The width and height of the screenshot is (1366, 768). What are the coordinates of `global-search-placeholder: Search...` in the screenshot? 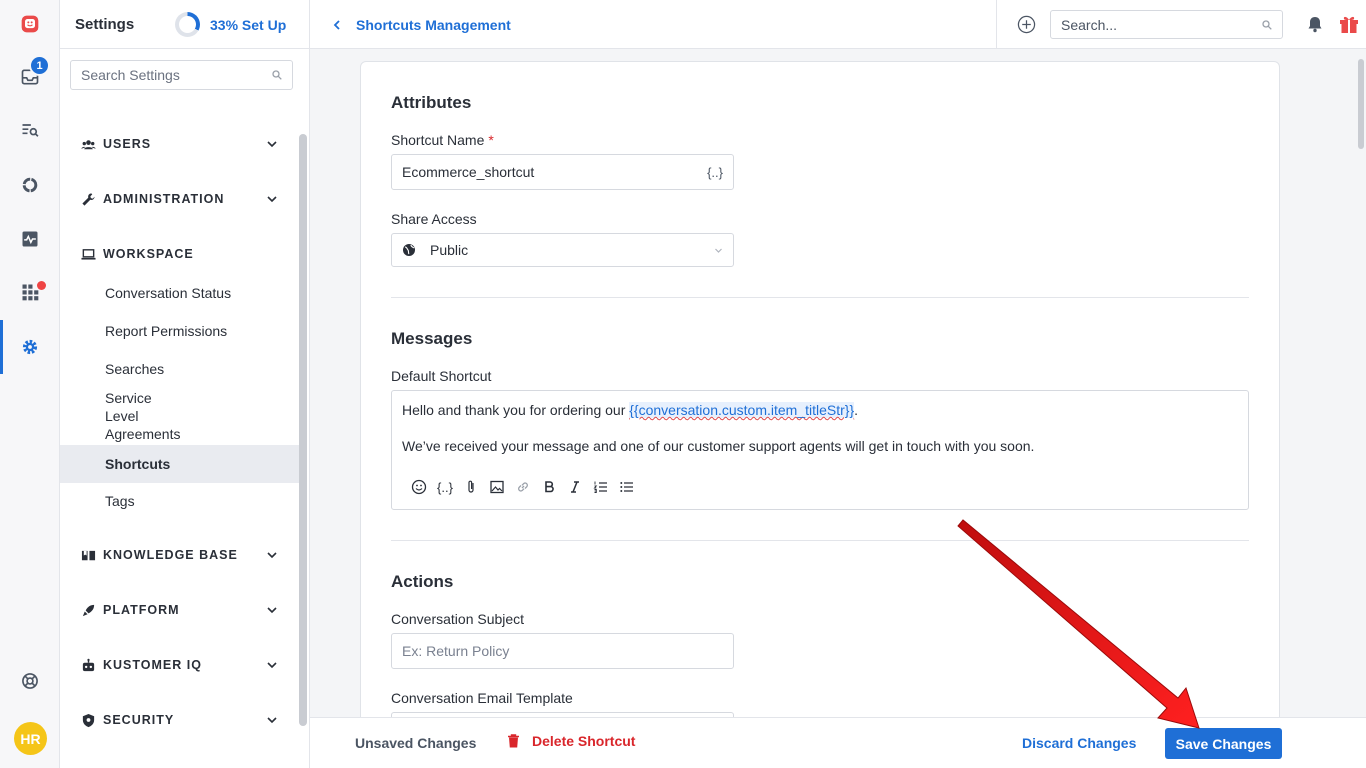 It's located at (1089, 24).